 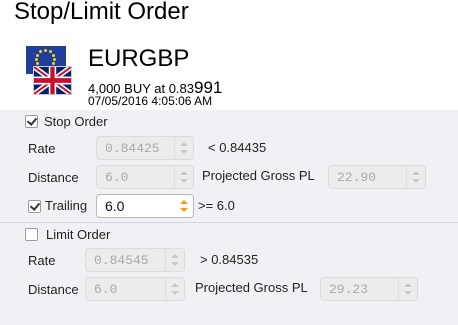 What do you see at coordinates (115, 206) in the screenshot?
I see `trailing-value: 6.0` at bounding box center [115, 206].